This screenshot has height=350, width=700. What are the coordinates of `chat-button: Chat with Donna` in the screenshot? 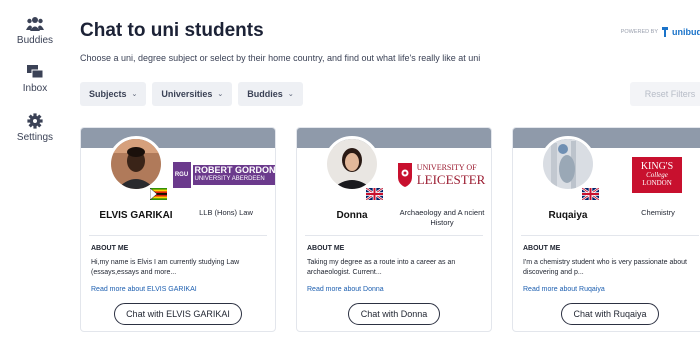 It's located at (394, 314).